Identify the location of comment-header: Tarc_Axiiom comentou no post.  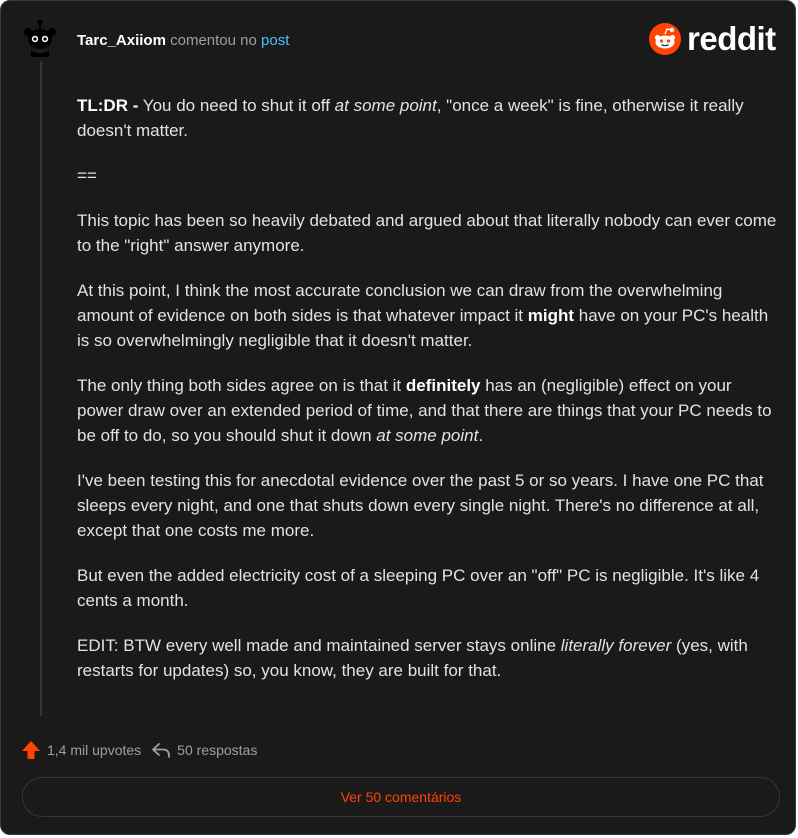
(183, 41).